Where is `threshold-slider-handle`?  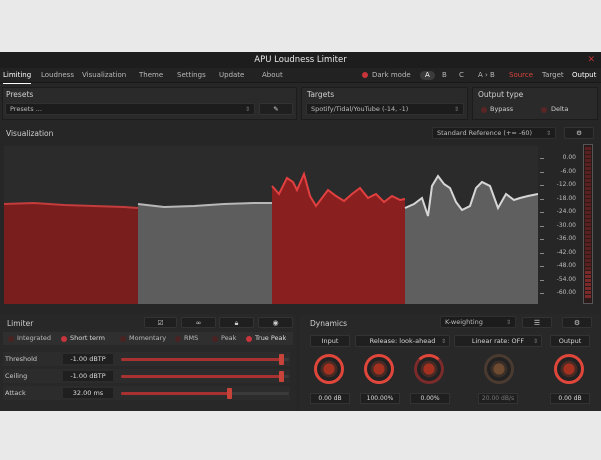
threshold-slider-handle is located at coordinates (281, 359).